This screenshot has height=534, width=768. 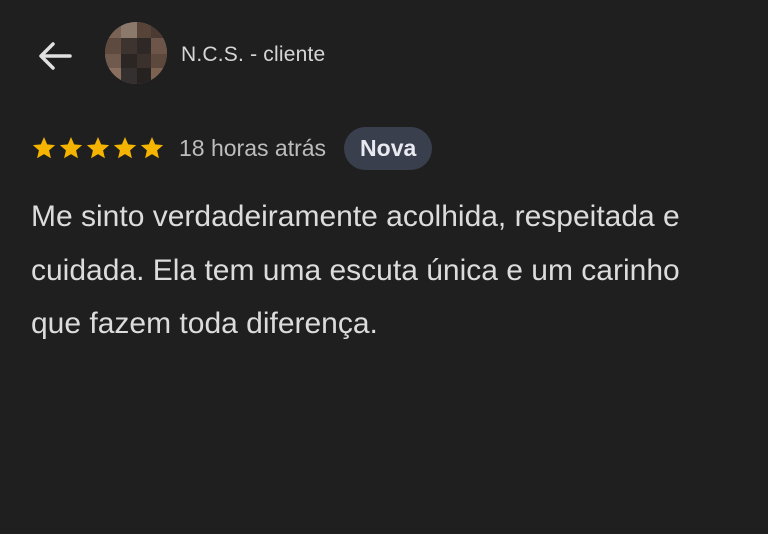 I want to click on star-rating, so click(x=98, y=148).